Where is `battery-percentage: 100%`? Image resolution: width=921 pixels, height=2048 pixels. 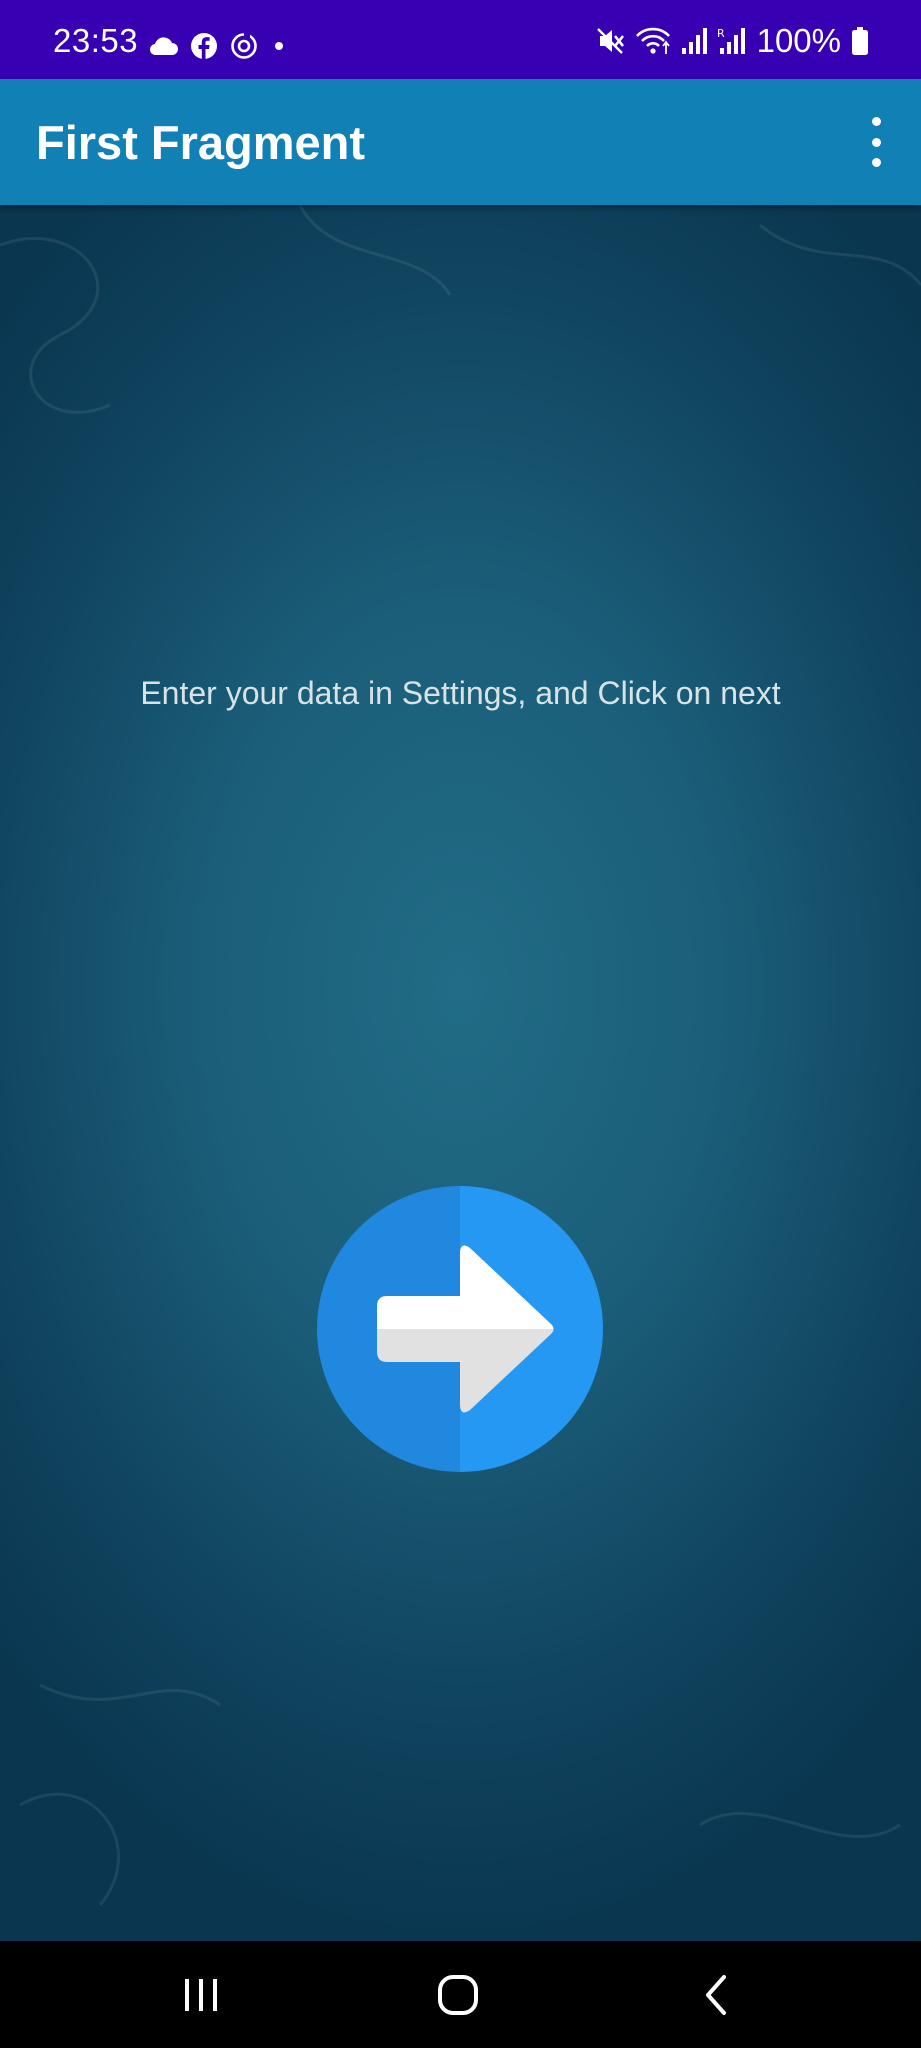
battery-percentage: 100% is located at coordinates (798, 40).